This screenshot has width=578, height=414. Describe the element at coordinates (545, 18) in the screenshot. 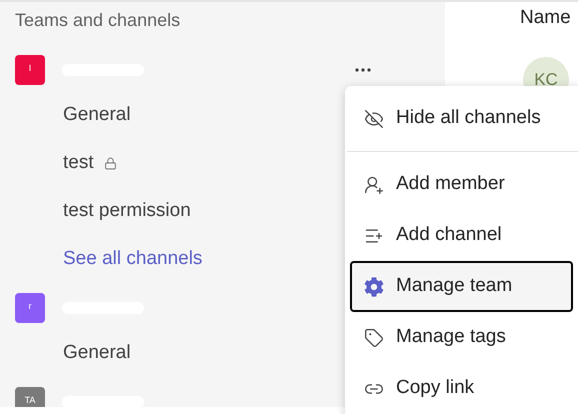

I see `column-header: Name` at that location.